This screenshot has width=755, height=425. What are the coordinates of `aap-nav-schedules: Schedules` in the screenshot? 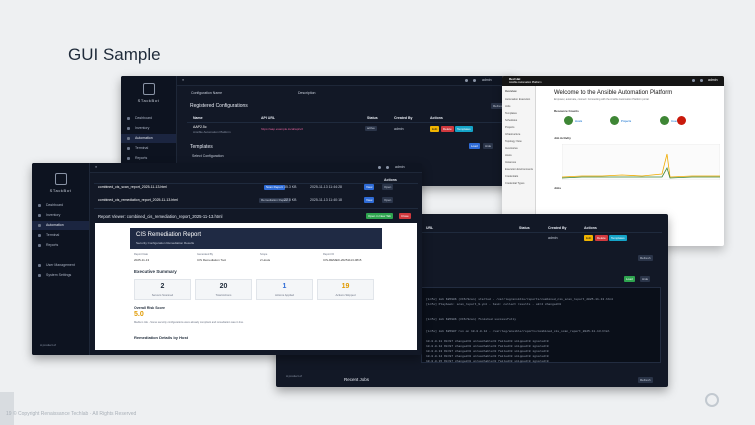 It's located at (511, 120).